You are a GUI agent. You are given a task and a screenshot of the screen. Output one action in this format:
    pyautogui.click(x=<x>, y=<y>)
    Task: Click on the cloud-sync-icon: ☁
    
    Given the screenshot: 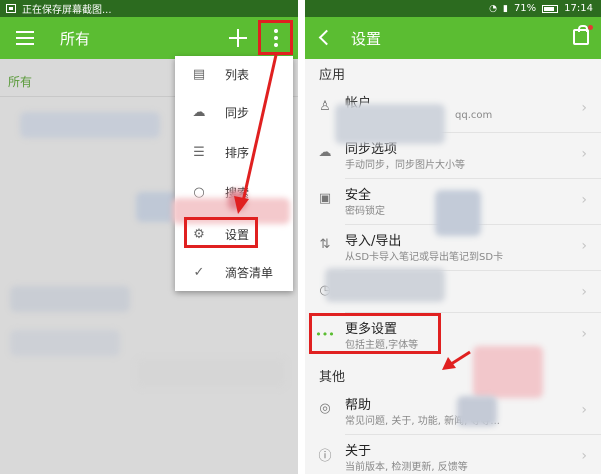 What is the action you would take?
    pyautogui.click(x=199, y=112)
    